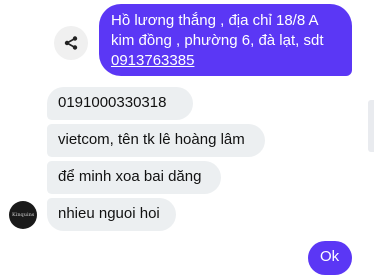 This screenshot has width=374, height=275. Describe the element at coordinates (130, 176) in the screenshot. I see `message-text: để minh xoa bai dăng` at that location.